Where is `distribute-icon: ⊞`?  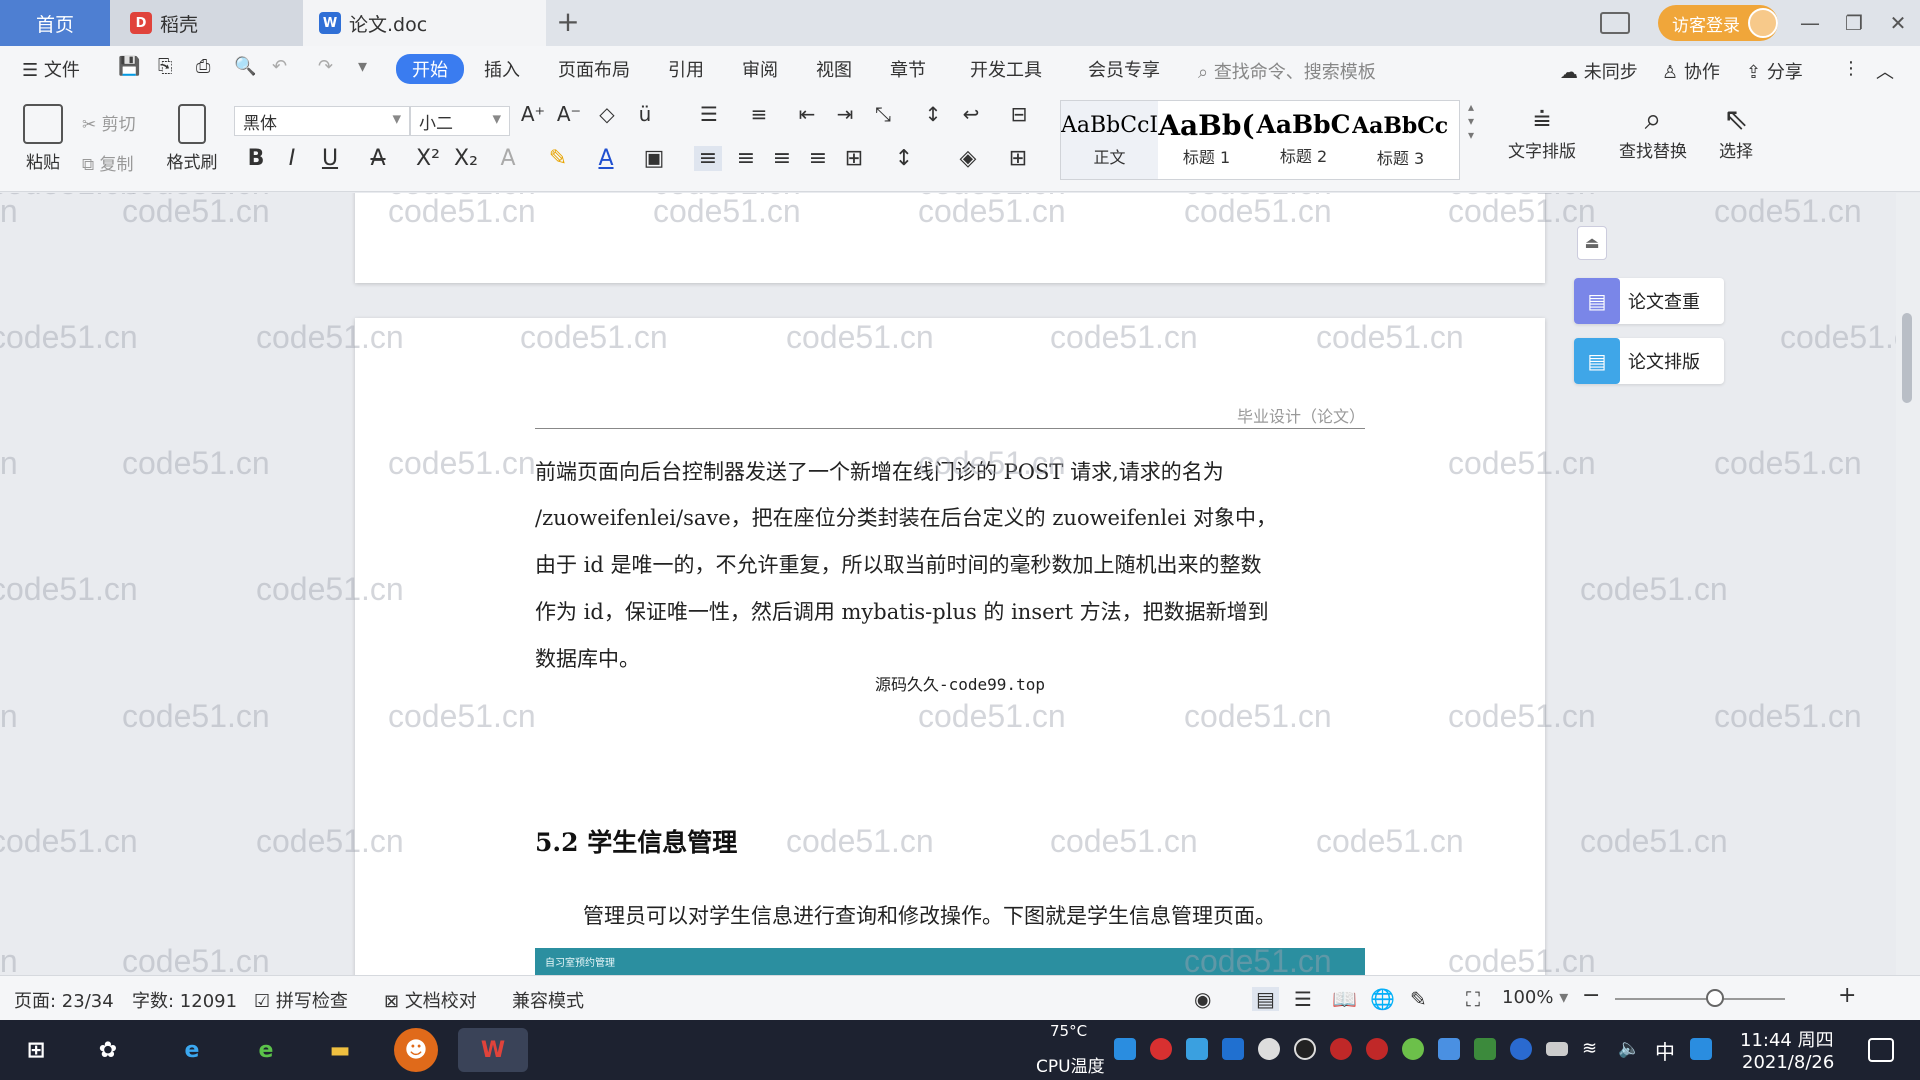
distribute-icon: ⊞ is located at coordinates (854, 158).